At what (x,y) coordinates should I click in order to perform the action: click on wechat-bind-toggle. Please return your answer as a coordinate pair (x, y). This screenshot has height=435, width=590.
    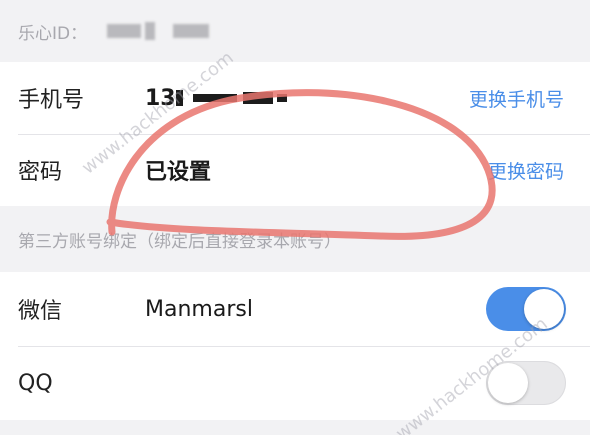
    Looking at the image, I should click on (526, 309).